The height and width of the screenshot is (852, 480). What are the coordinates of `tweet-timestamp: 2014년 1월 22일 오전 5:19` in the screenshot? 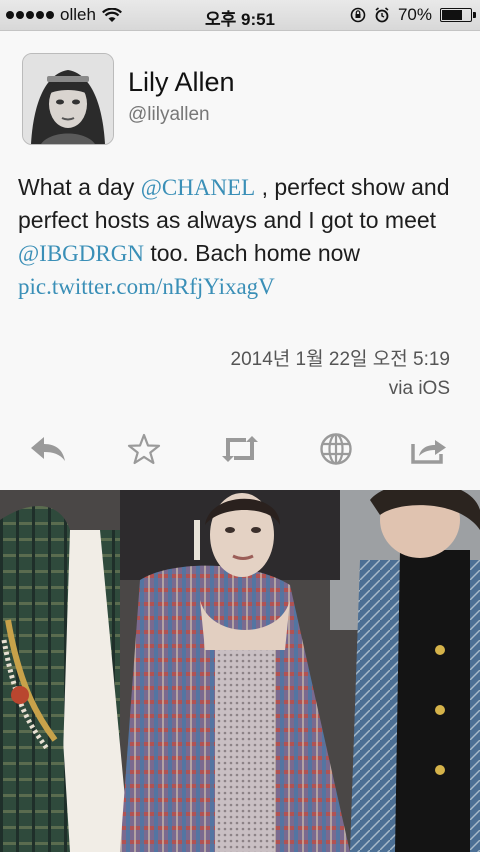 It's located at (340, 359).